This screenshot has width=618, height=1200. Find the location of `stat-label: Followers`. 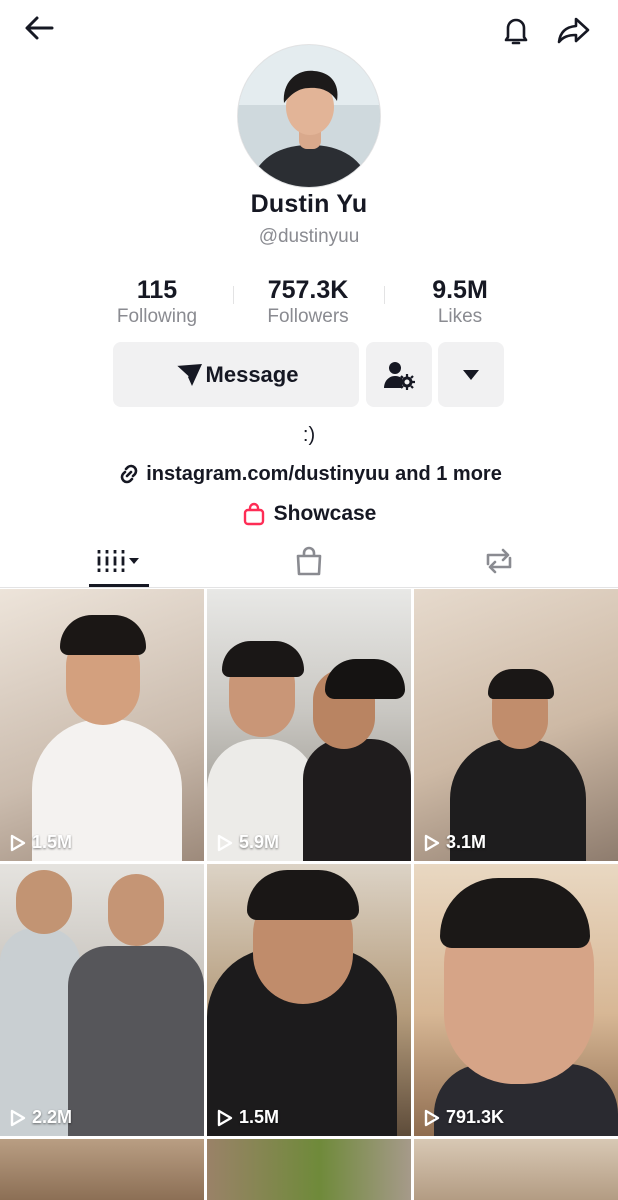

stat-label: Followers is located at coordinates (308, 316).